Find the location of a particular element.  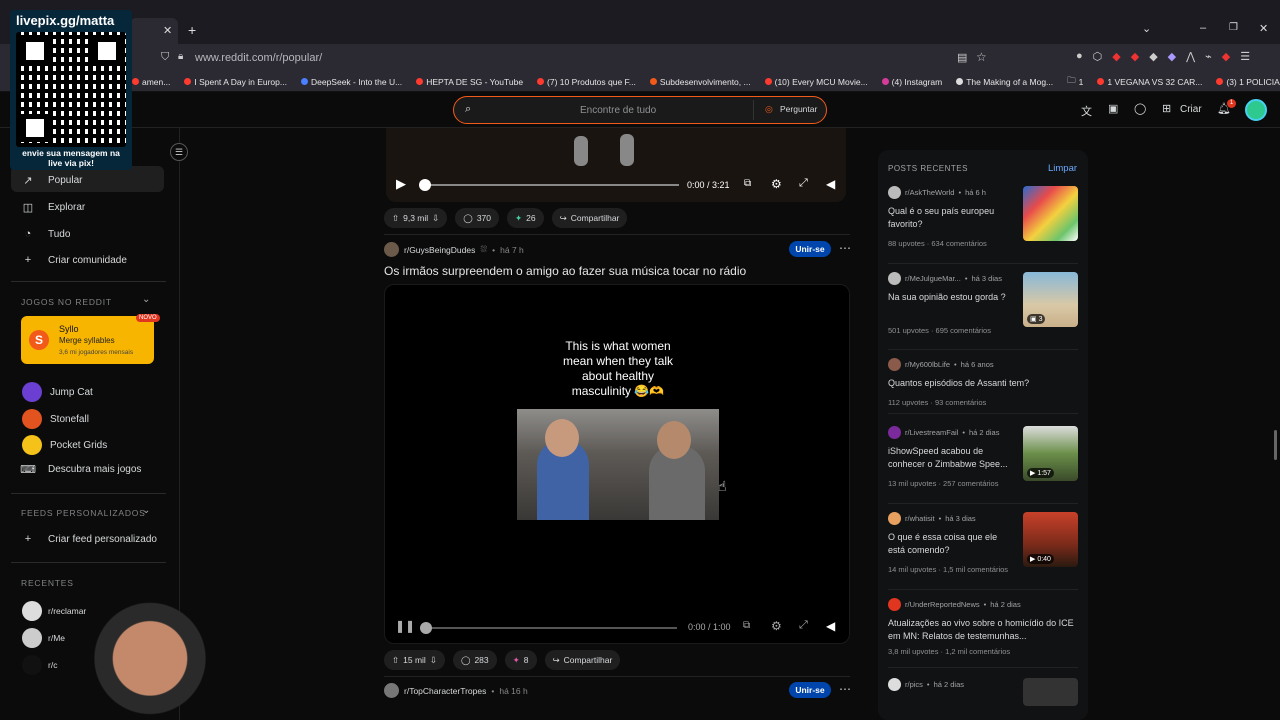

translate-icon: 文 is located at coordinates (1086, 111).